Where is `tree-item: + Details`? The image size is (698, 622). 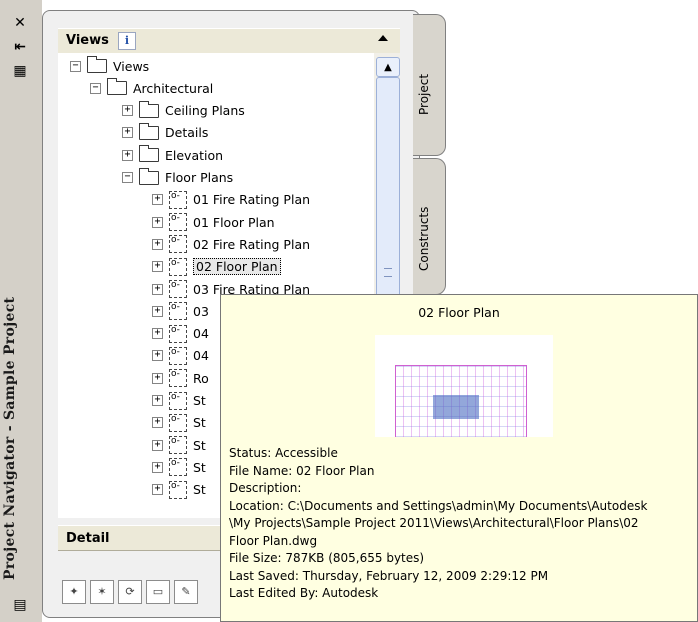
tree-item: + Details is located at coordinates (165, 133).